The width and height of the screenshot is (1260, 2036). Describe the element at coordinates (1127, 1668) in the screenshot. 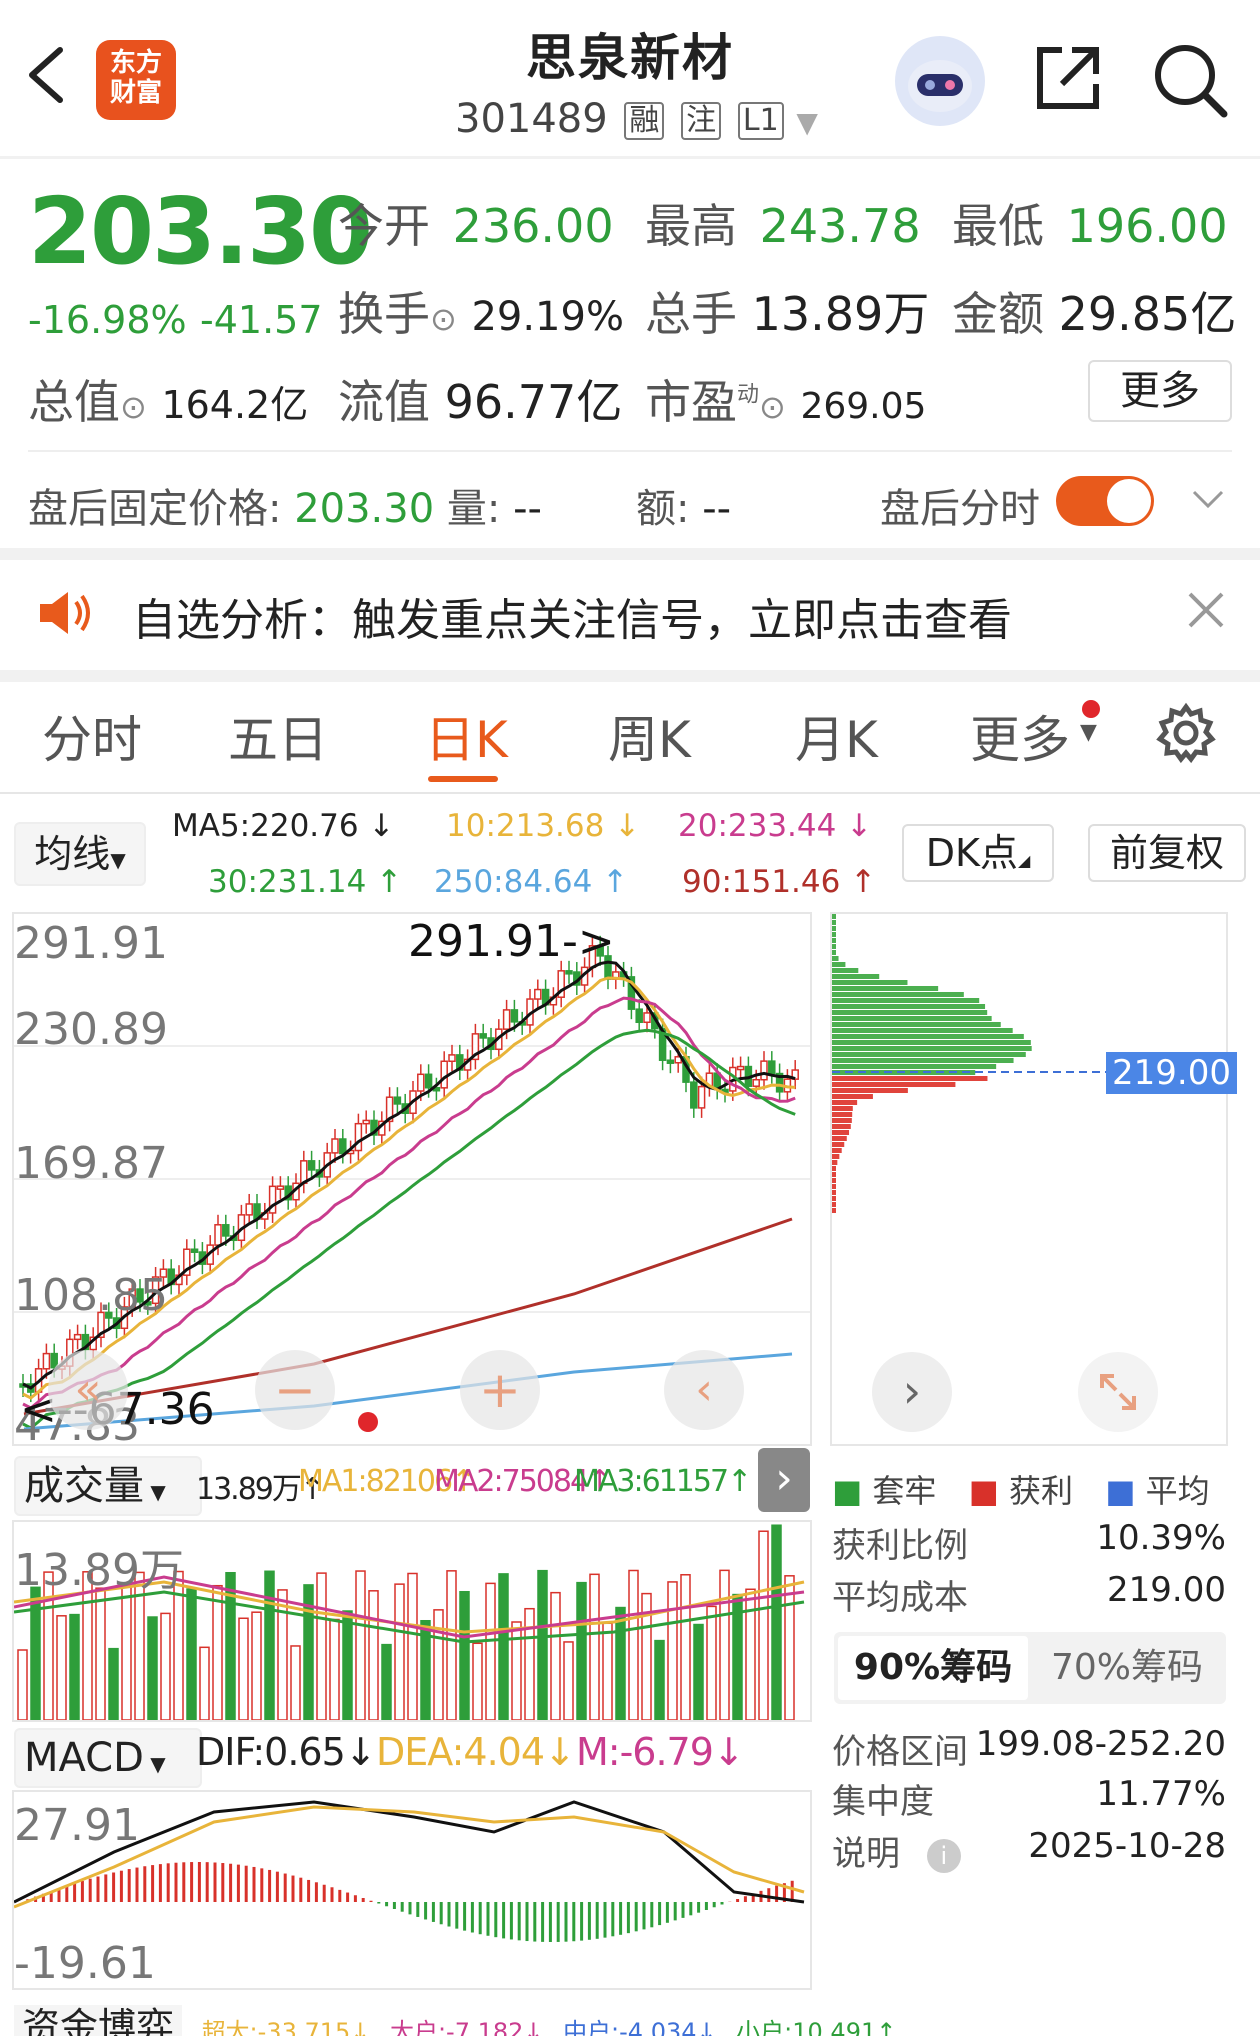

I see `tab-chip-70: 70%筹码` at that location.